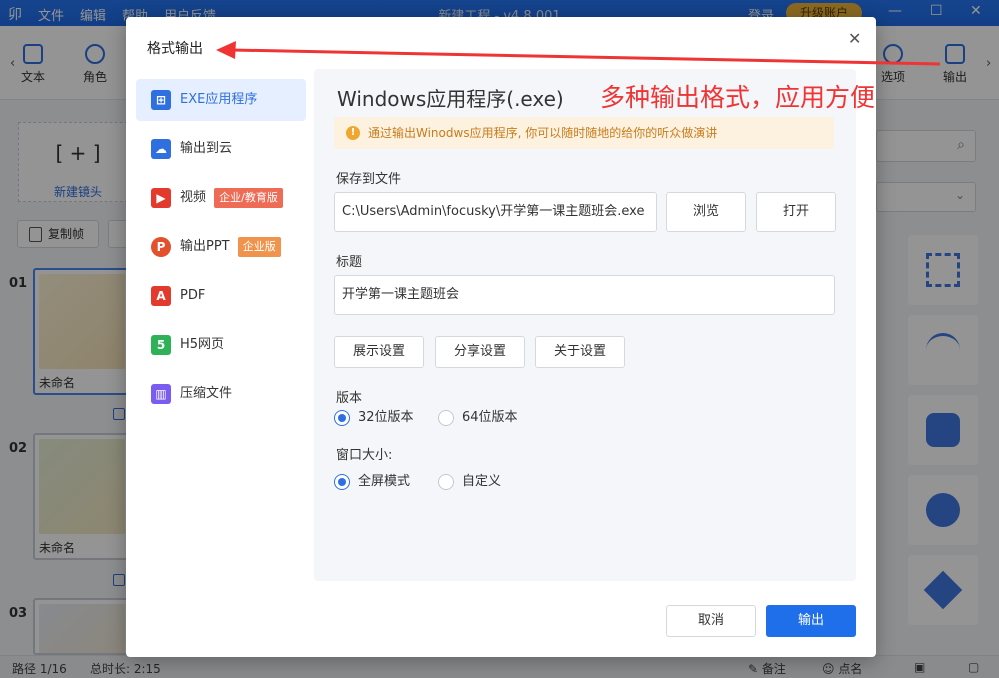 This screenshot has height=678, width=999. What do you see at coordinates (384, 481) in the screenshot?
I see `fullscreen-label: 全屏模式` at bounding box center [384, 481].